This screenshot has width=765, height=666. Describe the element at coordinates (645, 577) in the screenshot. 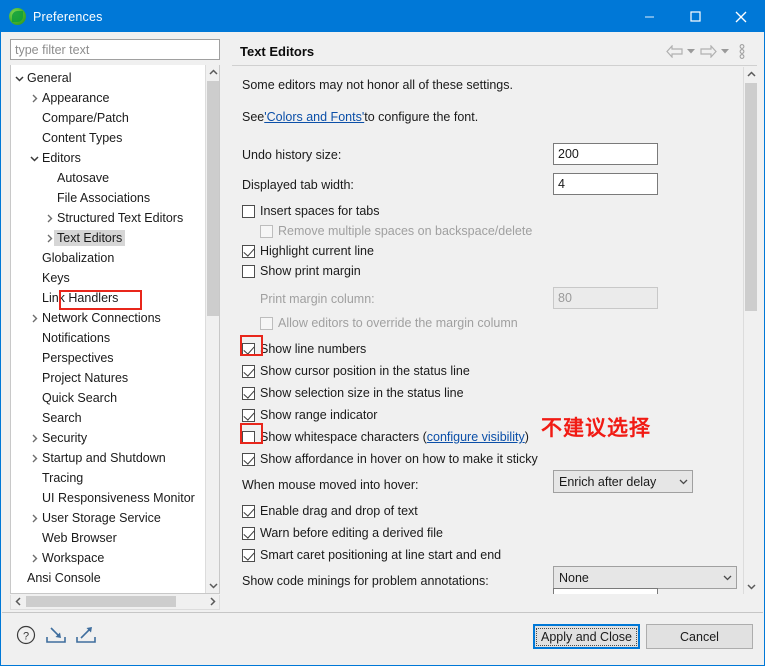

I see `code-minings-select: None` at that location.